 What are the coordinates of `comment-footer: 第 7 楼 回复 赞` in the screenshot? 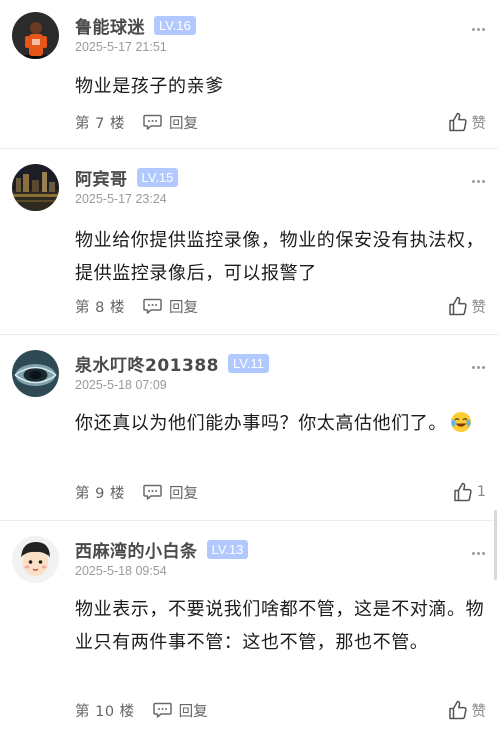 It's located at (281, 122).